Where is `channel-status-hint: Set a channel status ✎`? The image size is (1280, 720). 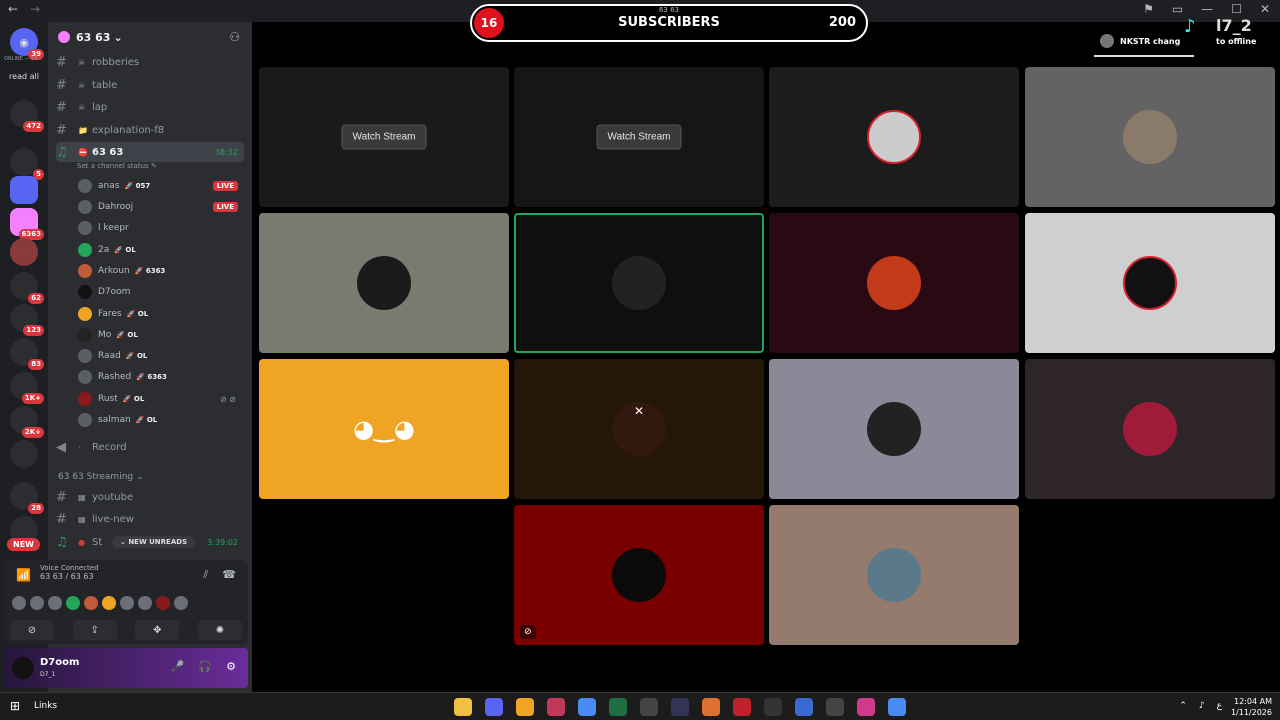
channel-status-hint: Set a channel status ✎ is located at coordinates (117, 166).